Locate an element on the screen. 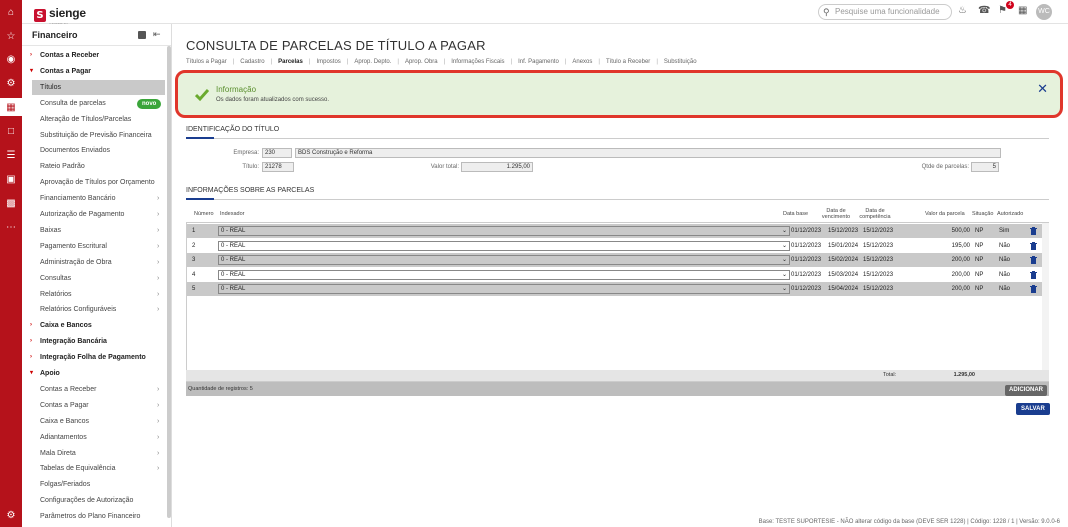 The width and height of the screenshot is (1068, 527). sidebar-item: Configurações de Autorização is located at coordinates (96, 500).